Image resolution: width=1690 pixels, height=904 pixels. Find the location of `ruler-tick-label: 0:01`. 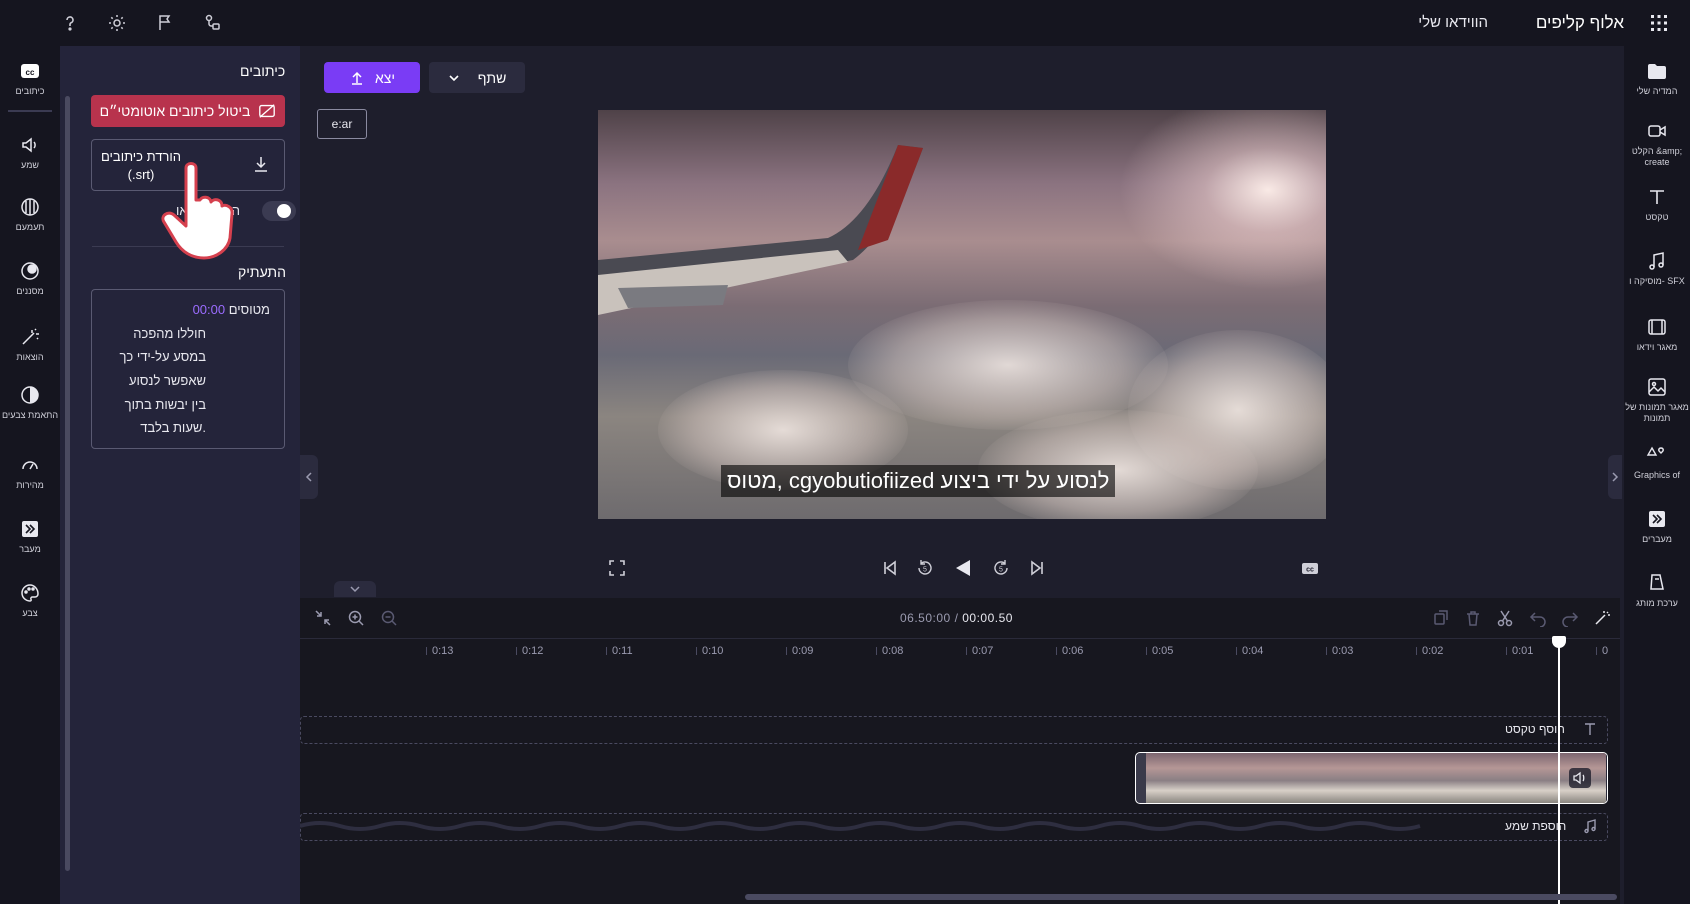

ruler-tick-label: 0:01 is located at coordinates (1523, 651).